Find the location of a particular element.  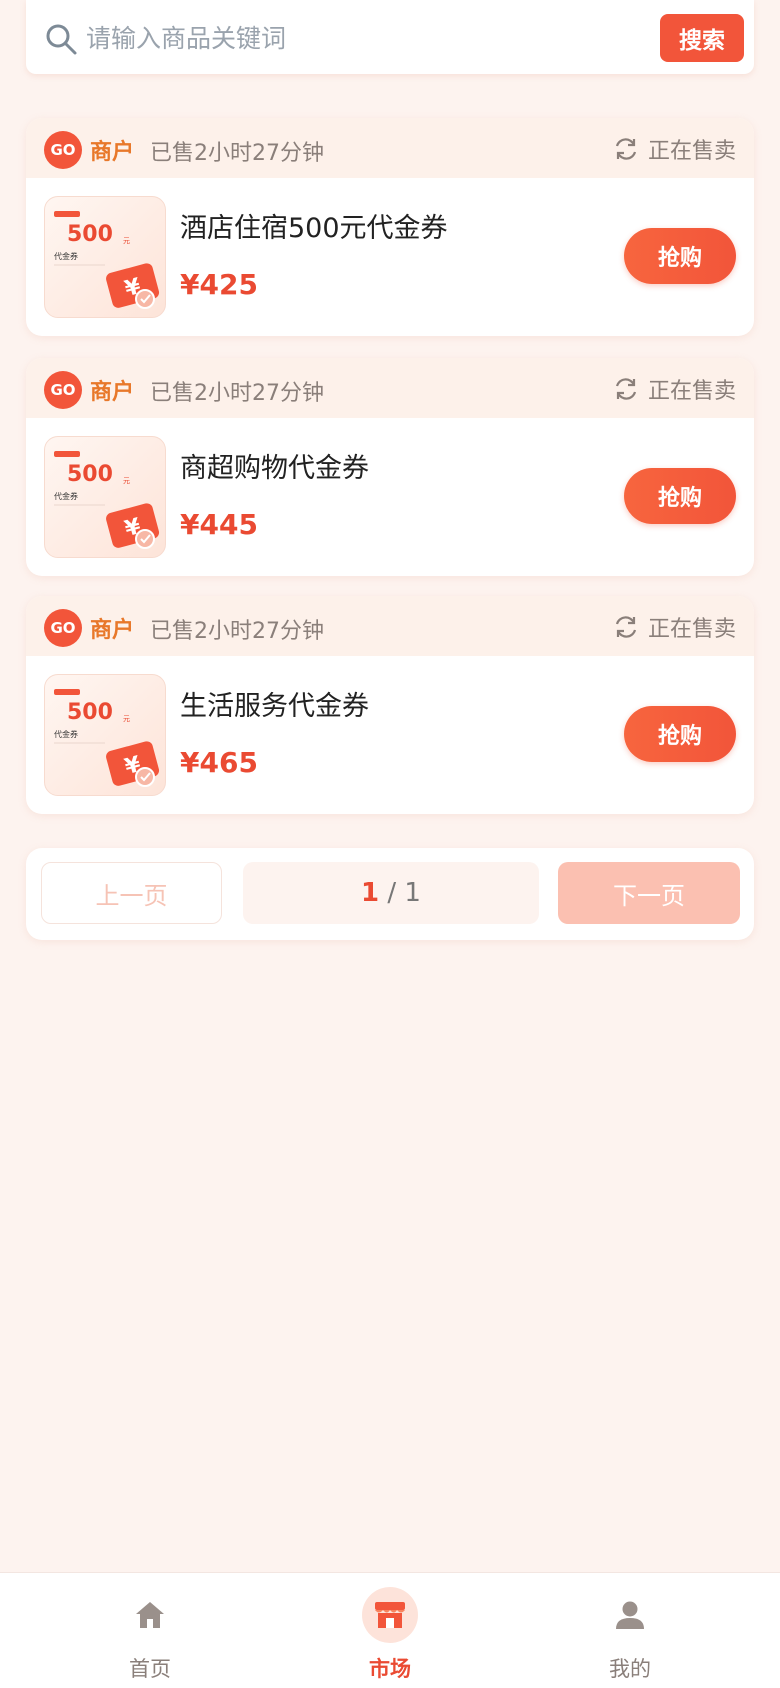

prev-page-button: 上一页 is located at coordinates (131, 893).